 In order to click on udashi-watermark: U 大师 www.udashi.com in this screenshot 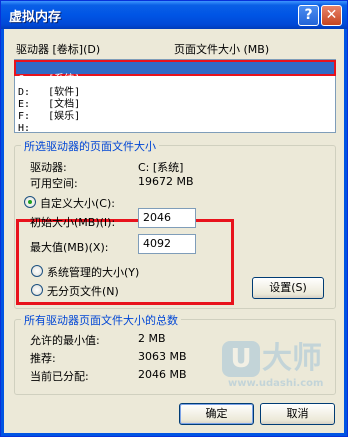, I will do `click(282, 366)`.